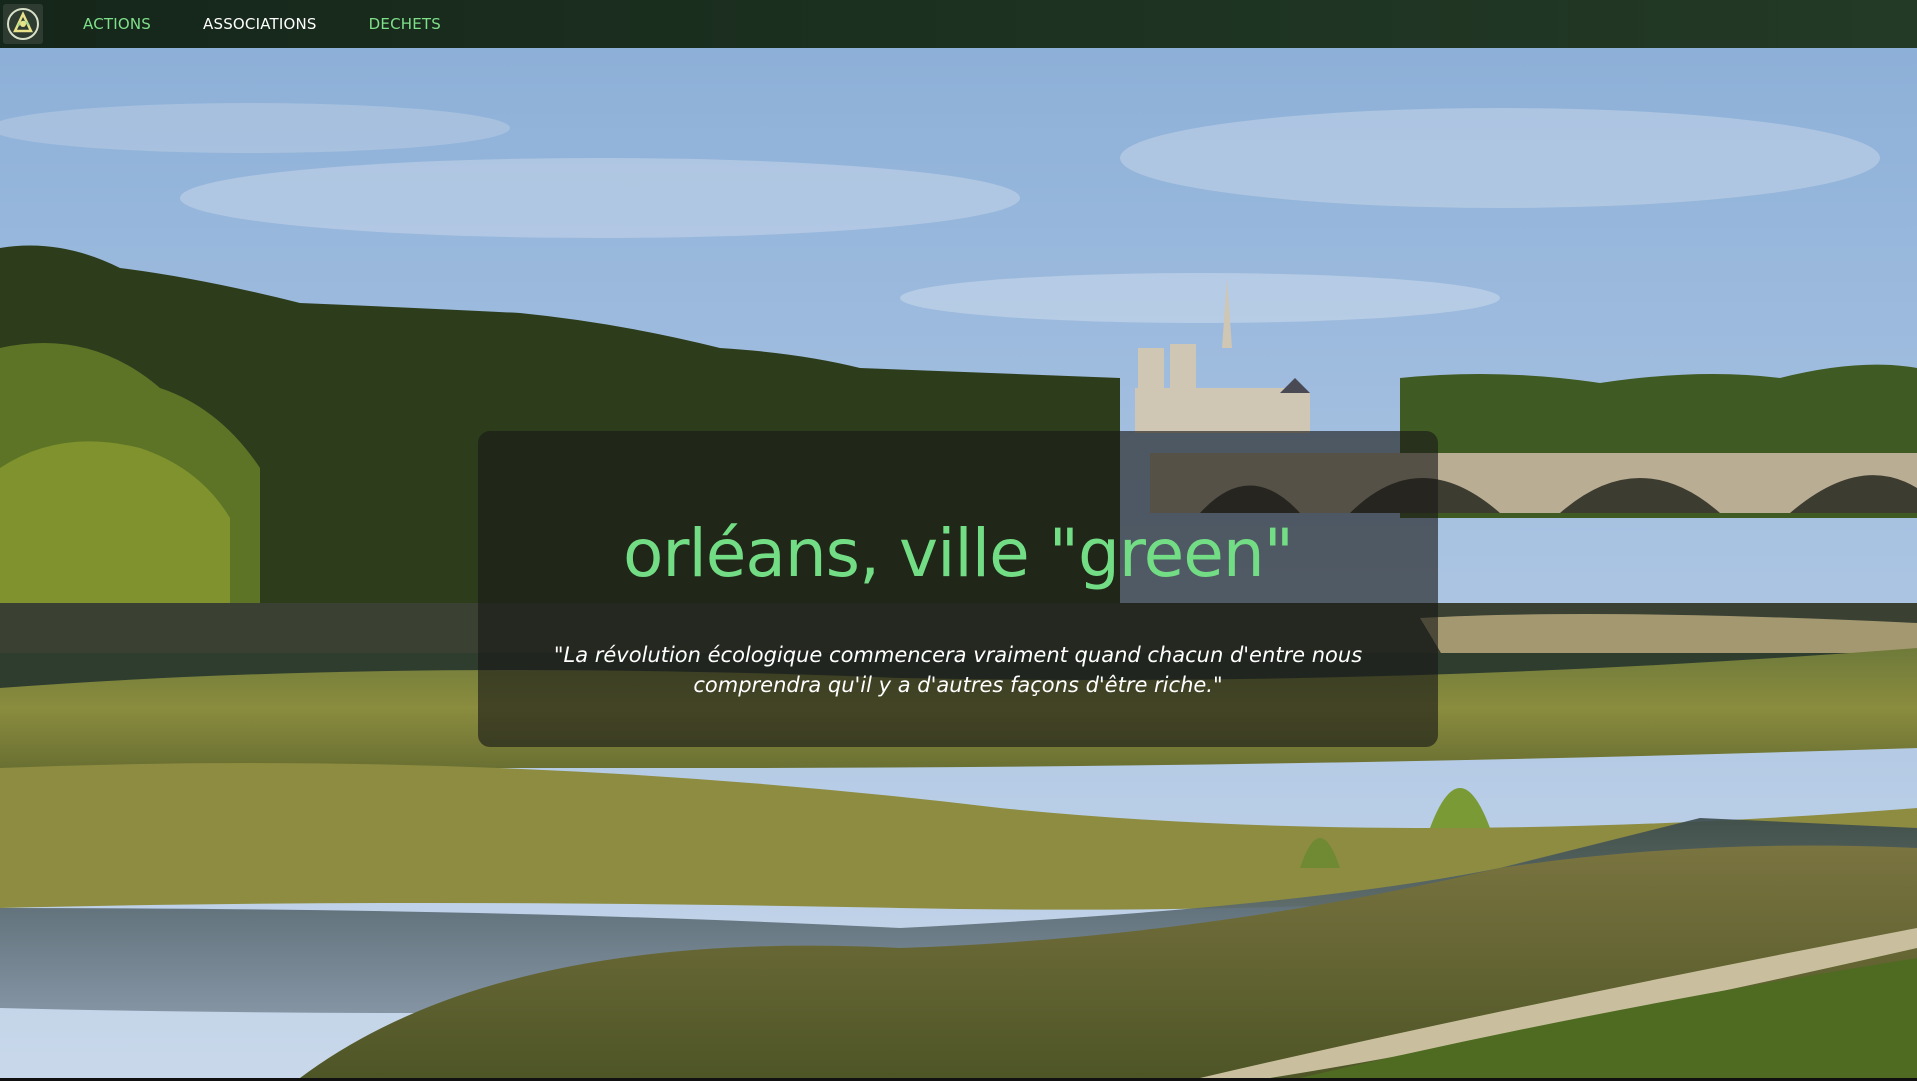  What do you see at coordinates (117, 24) in the screenshot?
I see `nav-link-actions: ACTIONS` at bounding box center [117, 24].